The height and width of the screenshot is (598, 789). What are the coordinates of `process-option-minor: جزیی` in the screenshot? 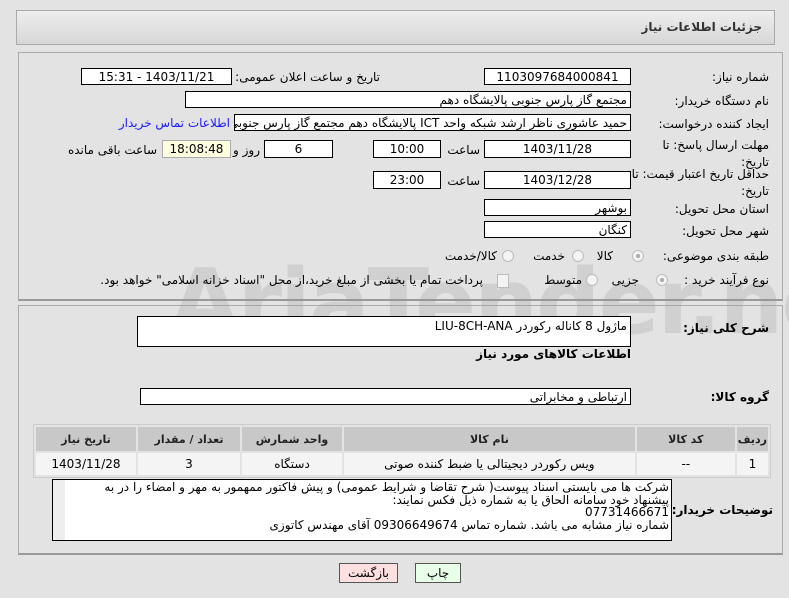 It's located at (625, 280).